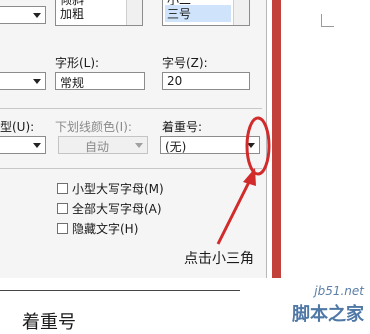 The height and width of the screenshot is (334, 370). Describe the element at coordinates (327, 20) in the screenshot. I see `margin-corner-mark` at that location.